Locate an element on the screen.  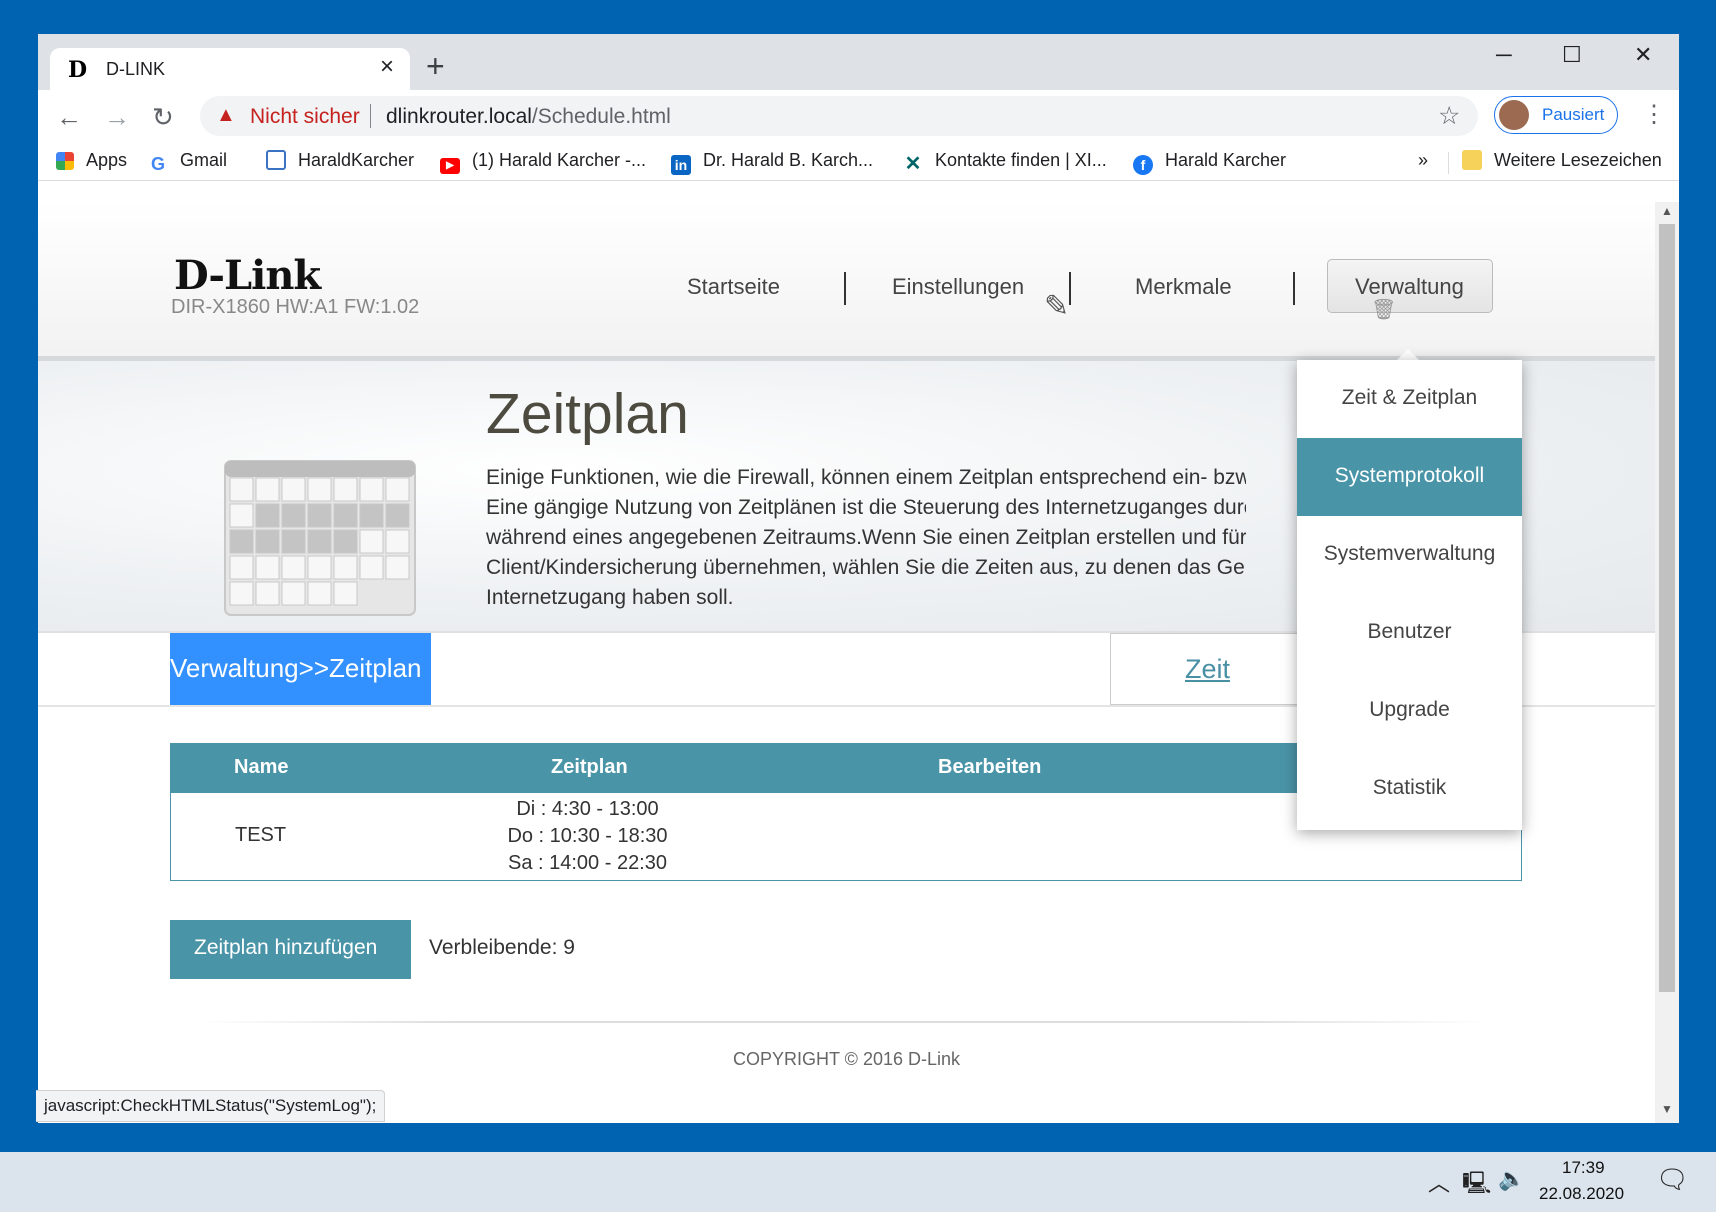
notification-icon: 🗨 is located at coordinates (1672, 1179).